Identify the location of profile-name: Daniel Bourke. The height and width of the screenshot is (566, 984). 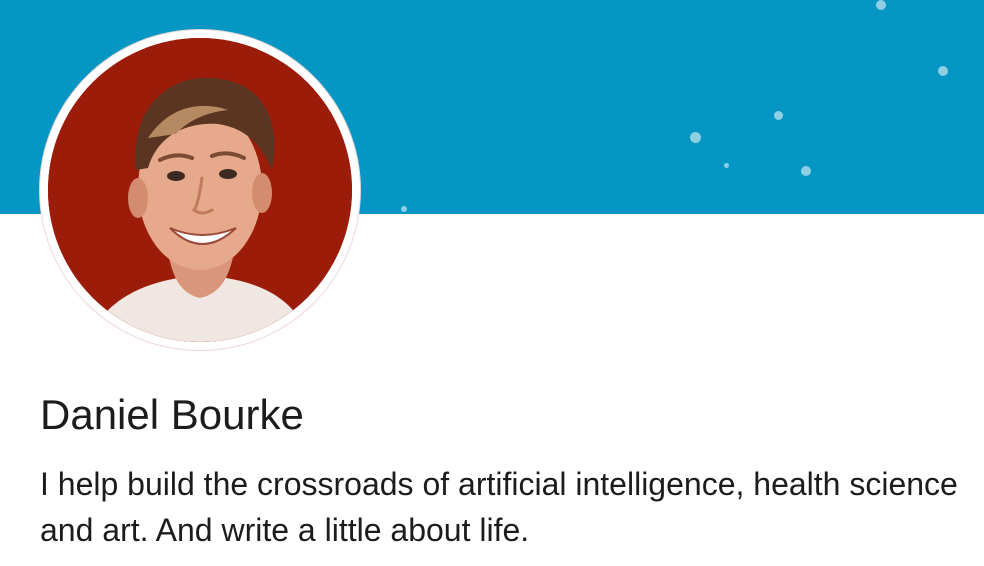
(172, 414).